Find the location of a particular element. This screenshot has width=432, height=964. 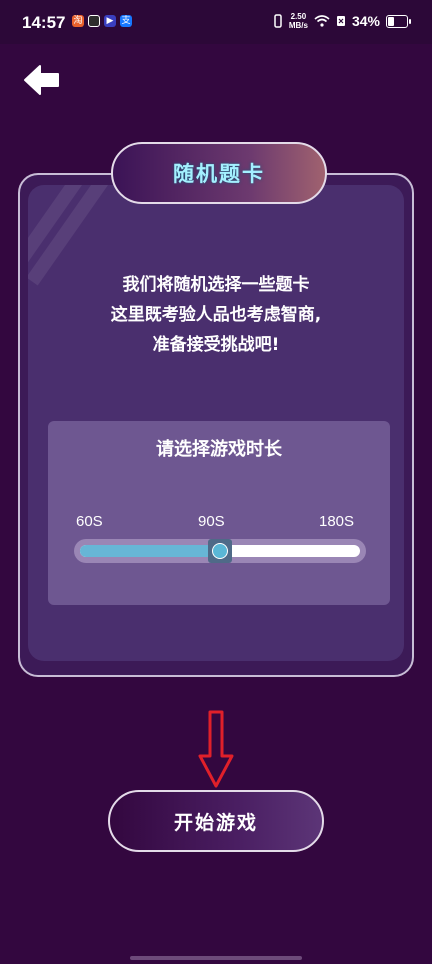

start-game-label: 开始游戏 is located at coordinates (215, 822).